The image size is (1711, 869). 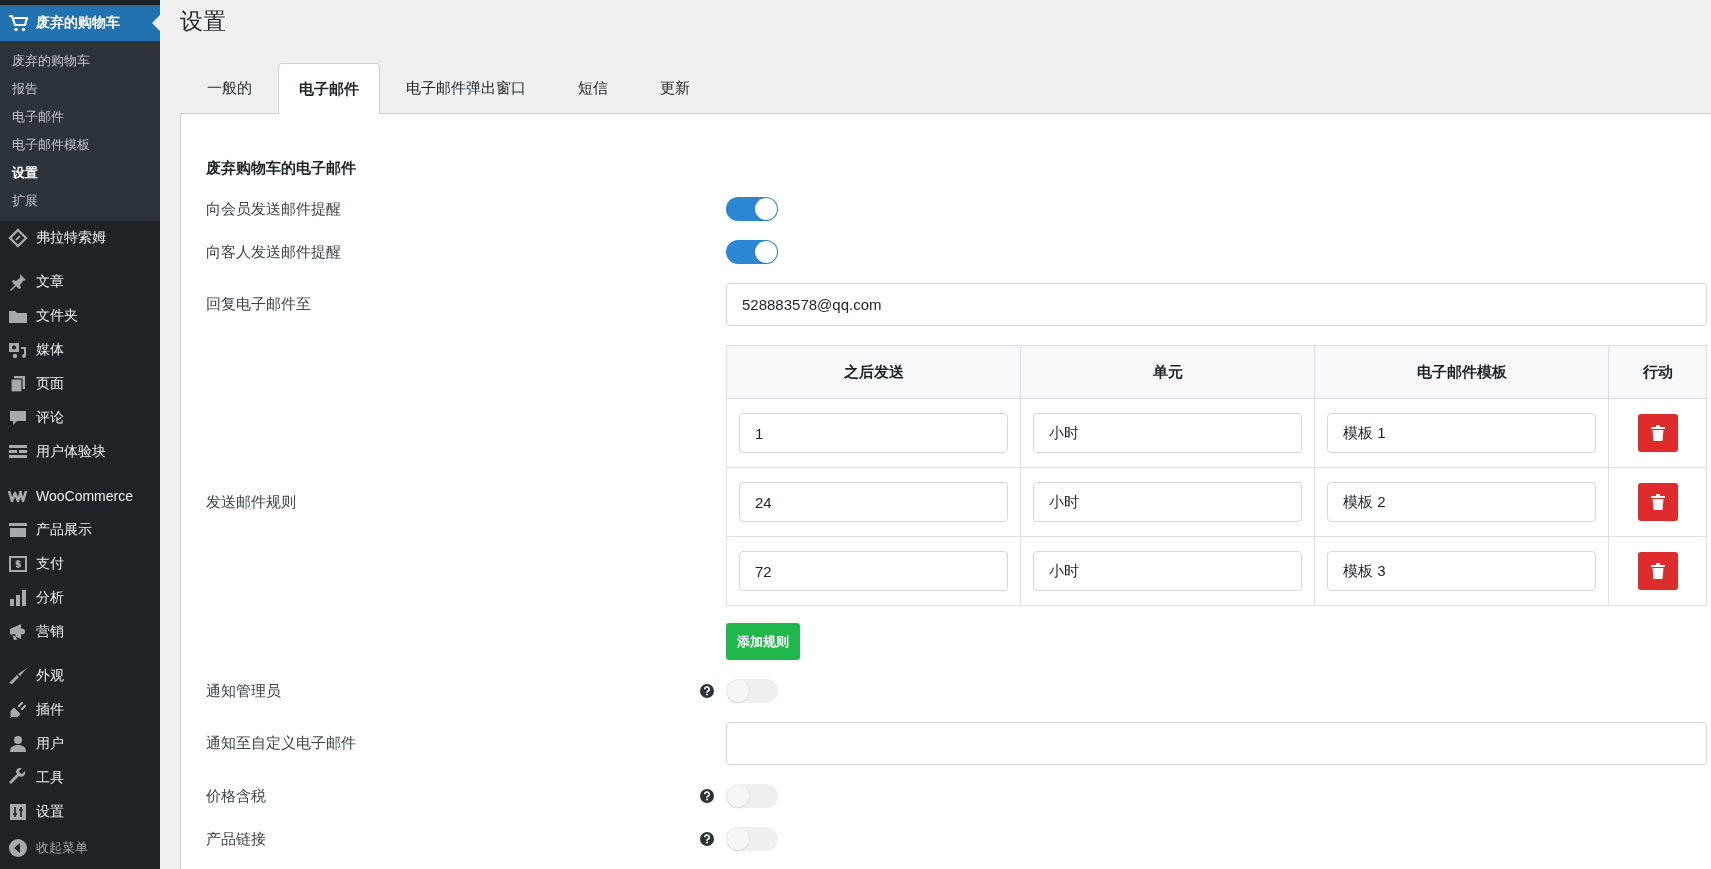 I want to click on sidebar-menu-item: 用户体验块, so click(x=80, y=452).